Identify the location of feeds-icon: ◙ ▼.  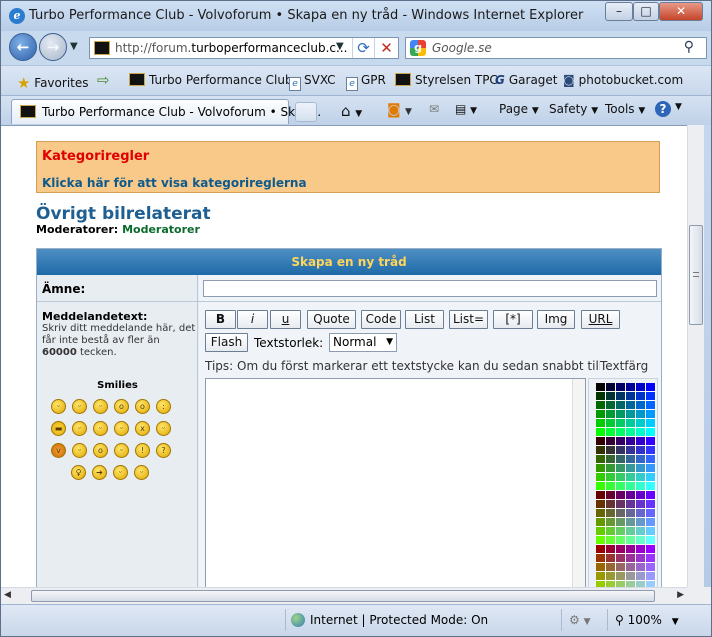
(399, 110).